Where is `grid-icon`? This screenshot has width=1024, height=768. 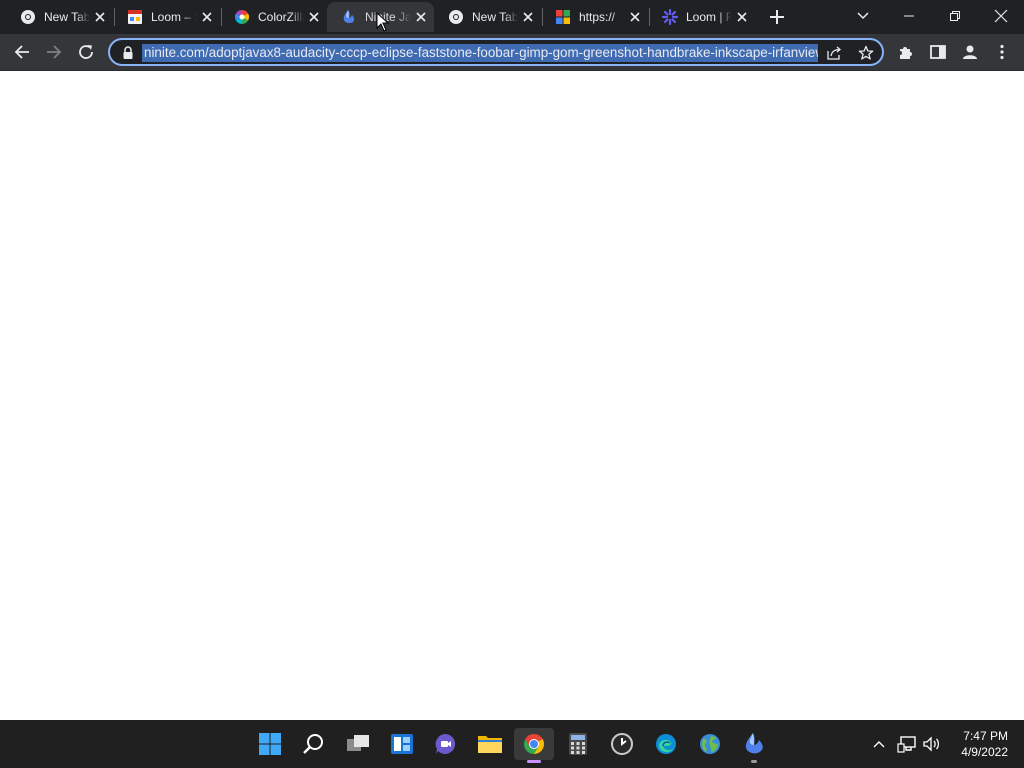 grid-icon is located at coordinates (563, 17).